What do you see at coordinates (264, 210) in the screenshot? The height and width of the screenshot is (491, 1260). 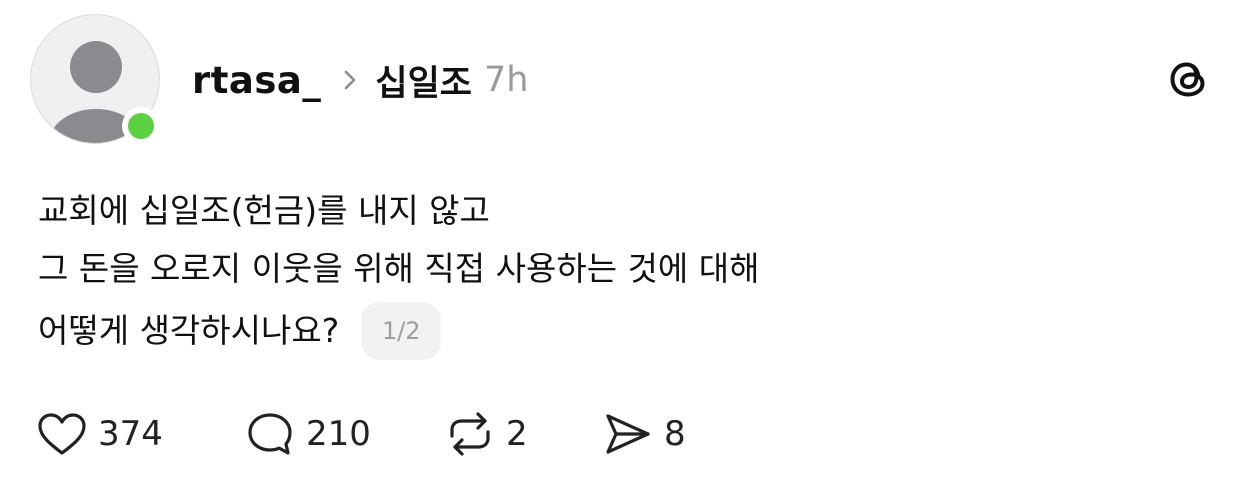 I see `post-text-line: 교회에 십일조(헌금)를 내지 않고` at bounding box center [264, 210].